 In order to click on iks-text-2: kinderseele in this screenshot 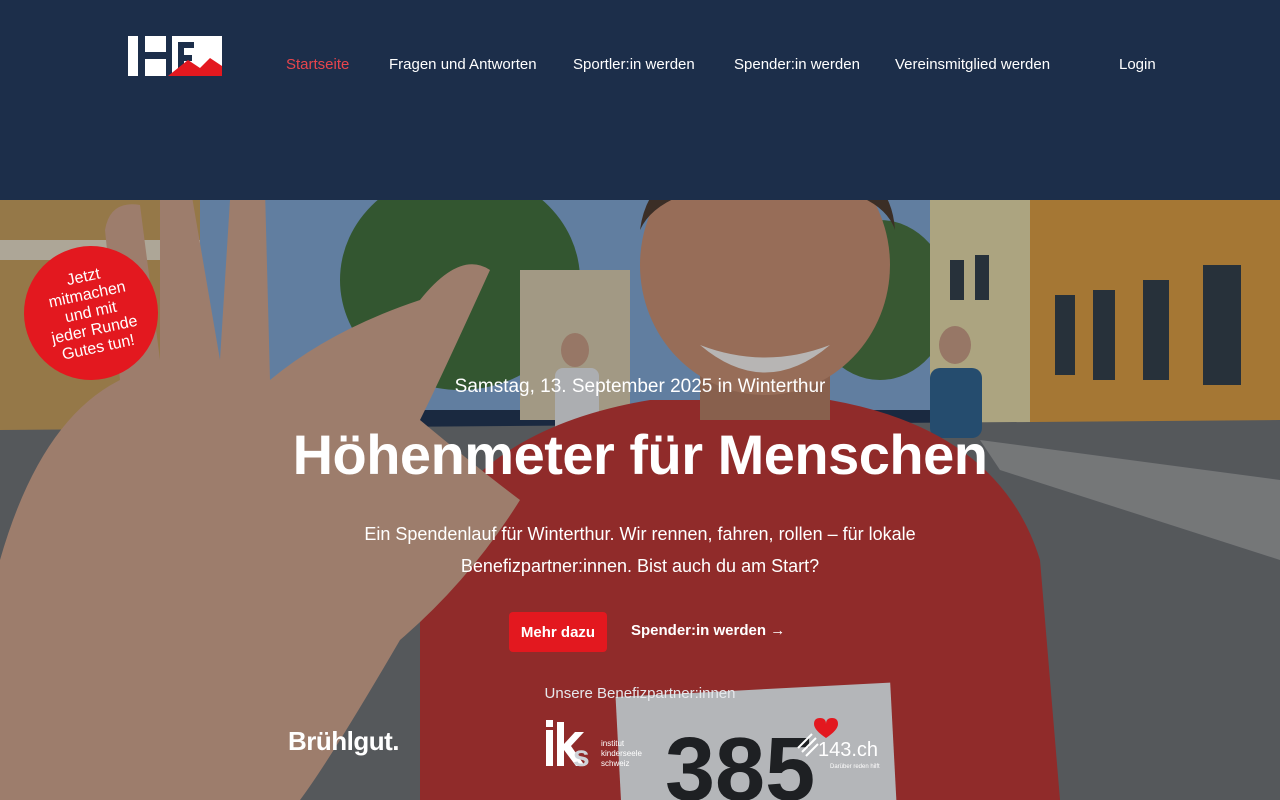, I will do `click(621, 753)`.